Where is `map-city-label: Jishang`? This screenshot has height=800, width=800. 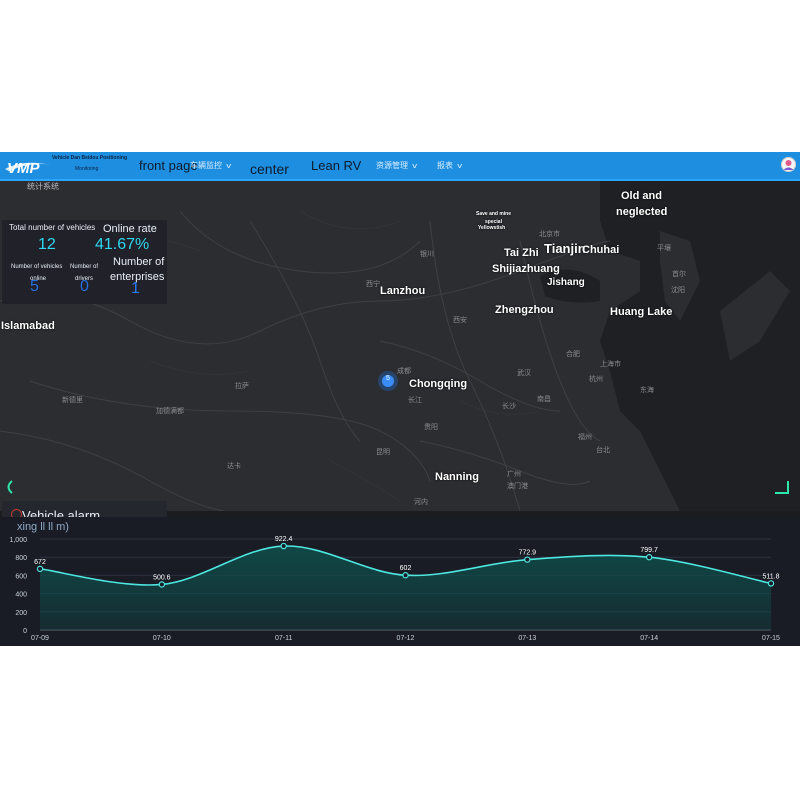
map-city-label: Jishang is located at coordinates (566, 282).